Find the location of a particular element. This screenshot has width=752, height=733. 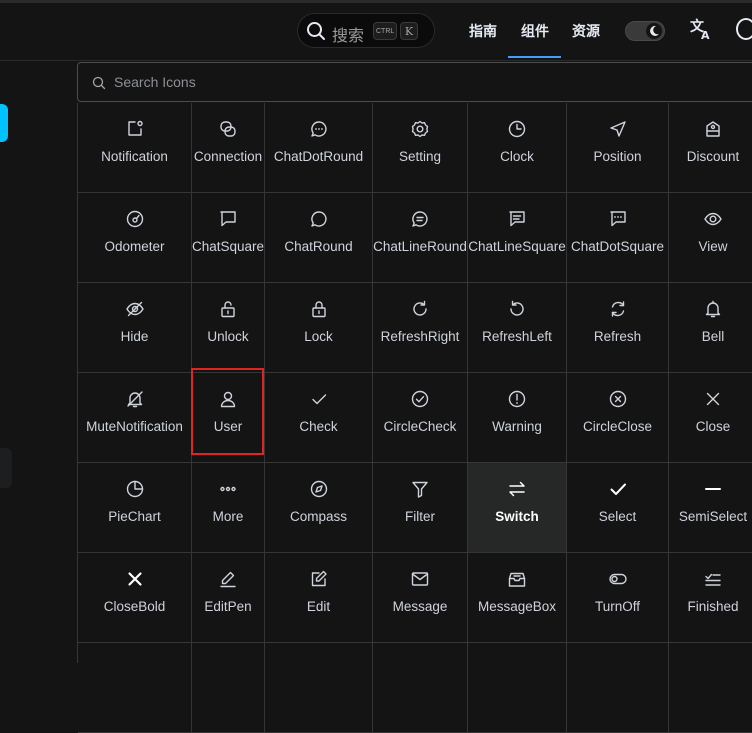

search-input is located at coordinates (414, 82).